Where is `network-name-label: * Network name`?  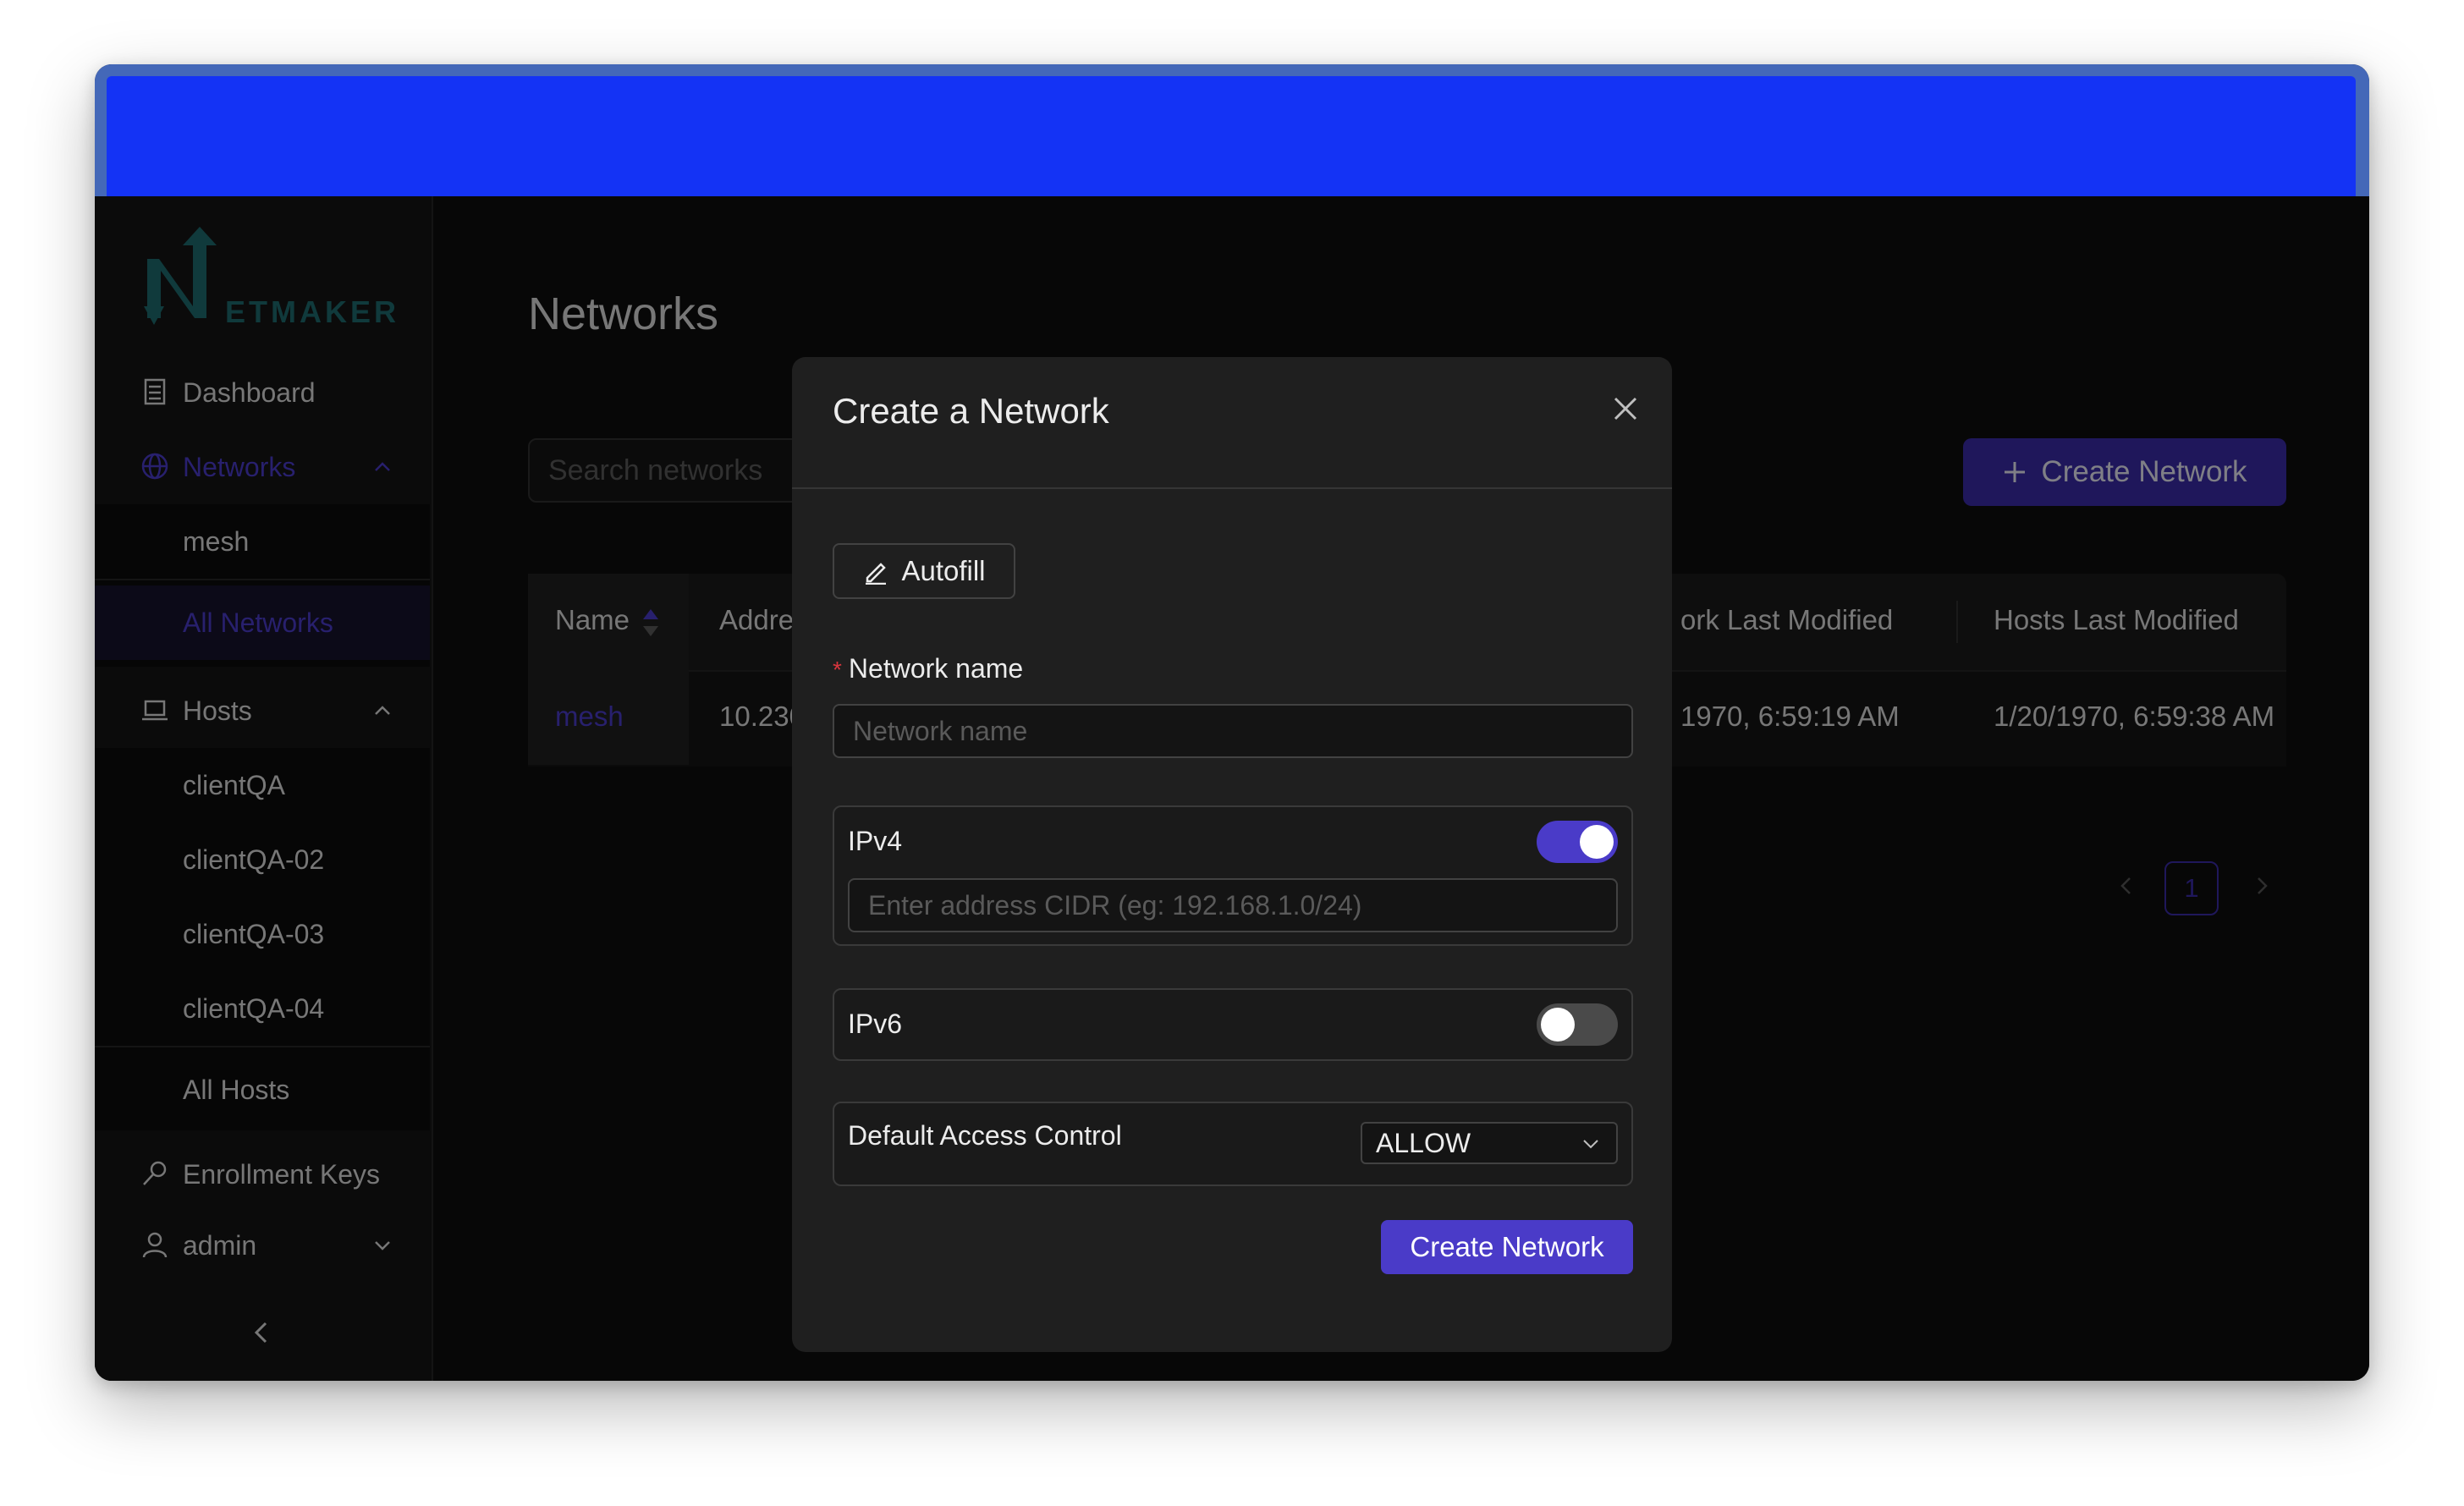 network-name-label: * Network name is located at coordinates (929, 668).